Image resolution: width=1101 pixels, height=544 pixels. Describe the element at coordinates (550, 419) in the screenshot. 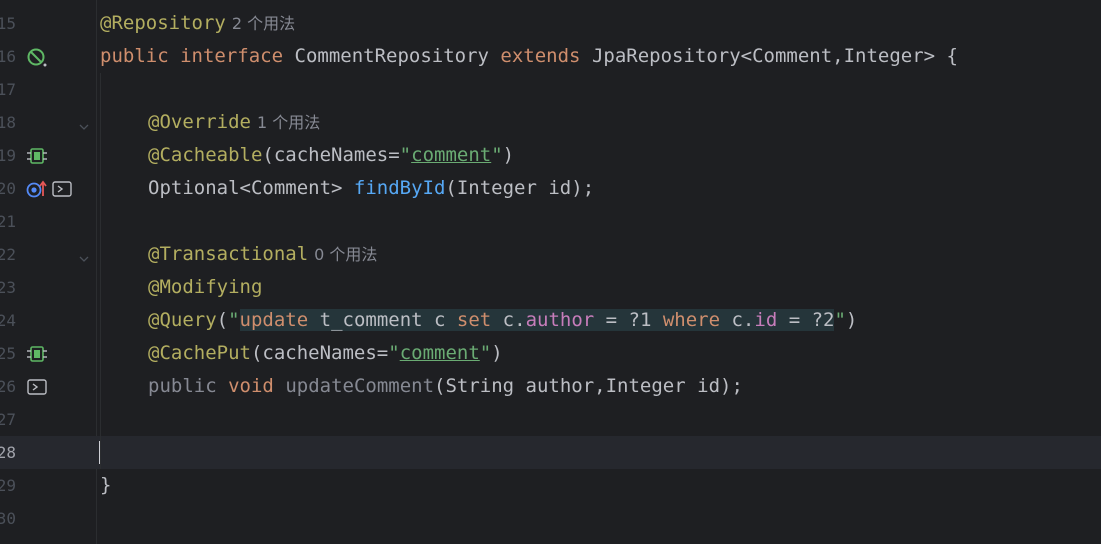

I see `code-line: 27` at that location.